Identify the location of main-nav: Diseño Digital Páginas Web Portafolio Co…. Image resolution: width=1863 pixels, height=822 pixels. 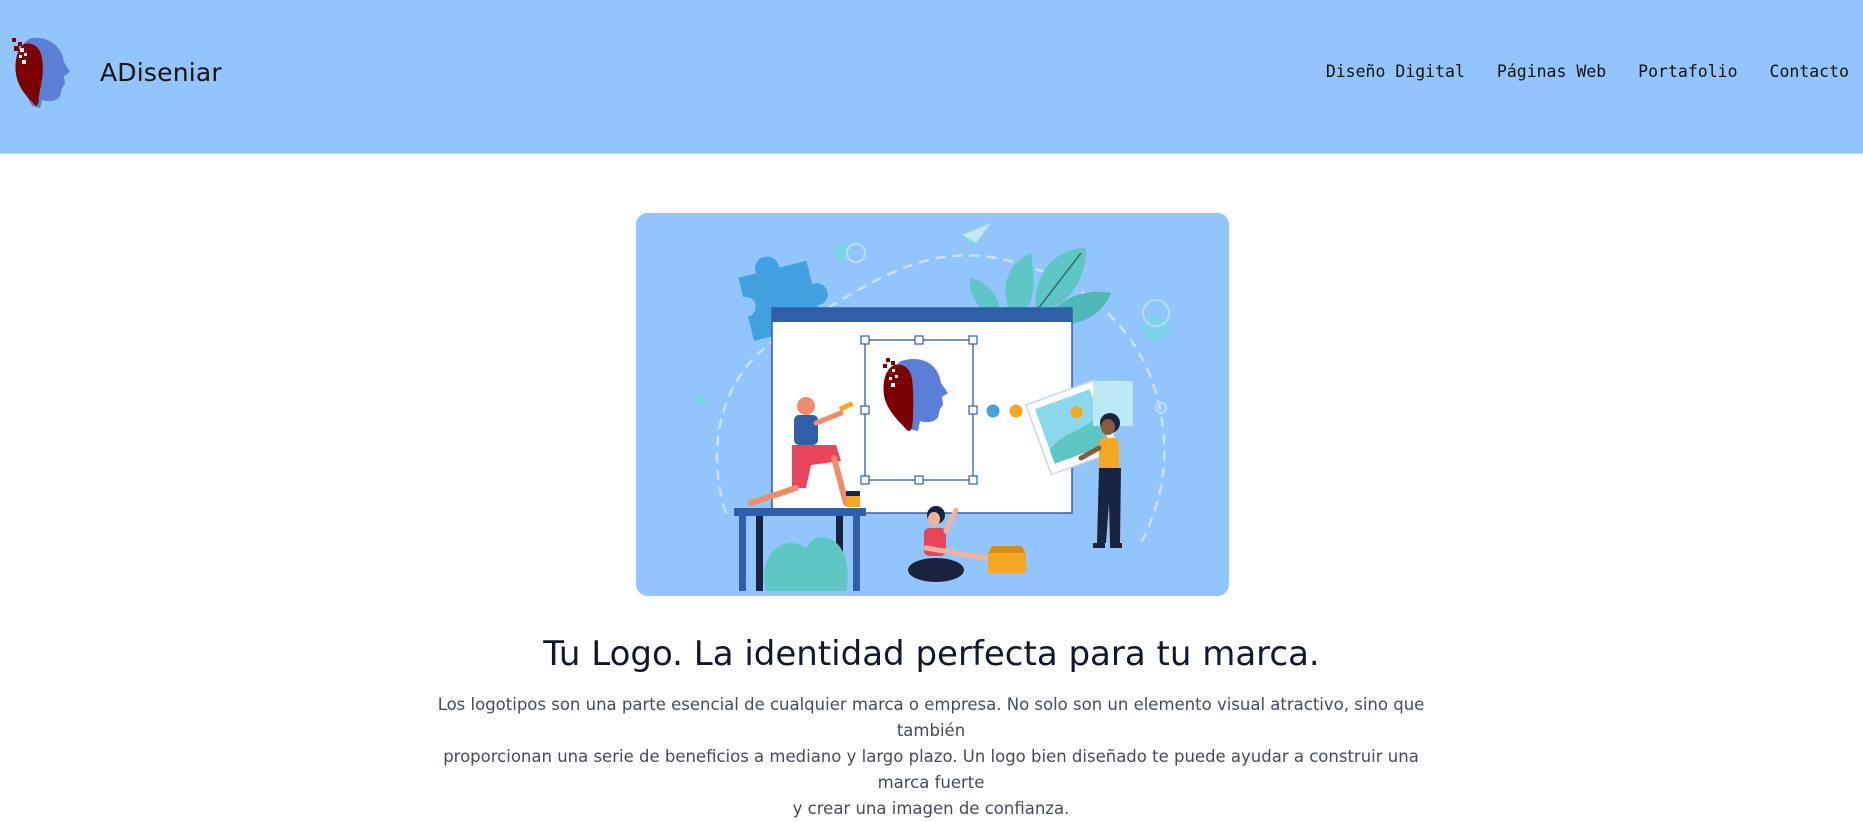
(1594, 71).